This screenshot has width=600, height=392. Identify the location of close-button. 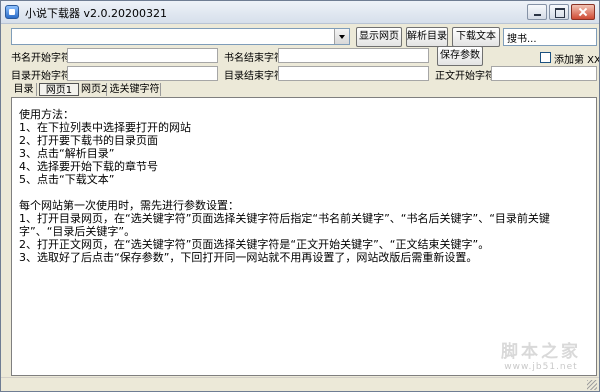
(583, 12).